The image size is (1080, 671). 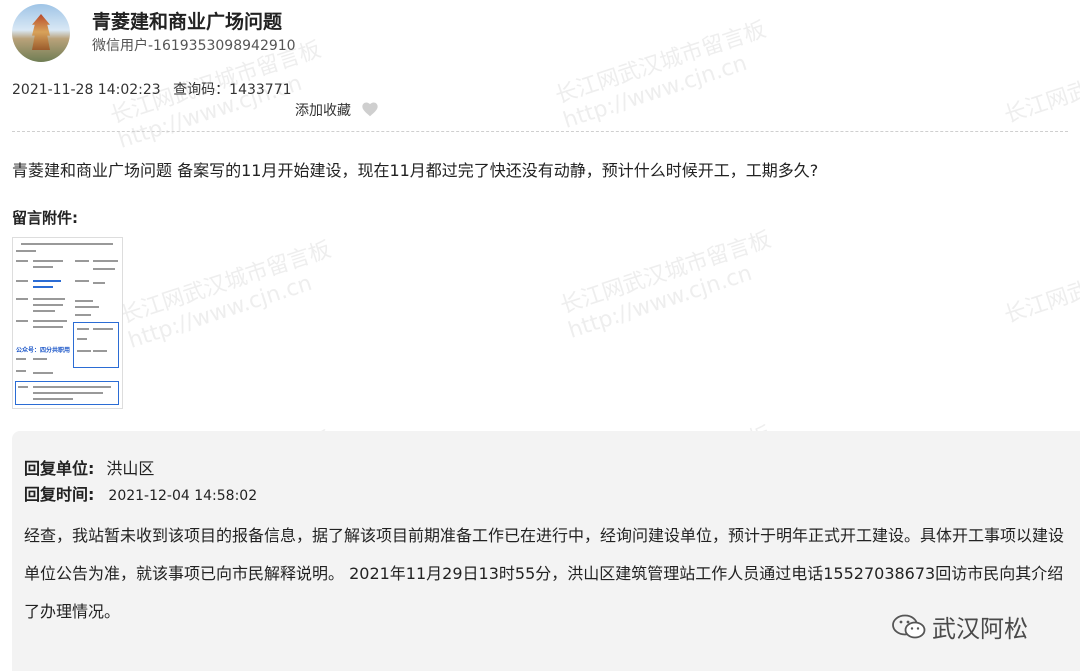 What do you see at coordinates (323, 111) in the screenshot?
I see `add-favorite-label: 添加收藏` at bounding box center [323, 111].